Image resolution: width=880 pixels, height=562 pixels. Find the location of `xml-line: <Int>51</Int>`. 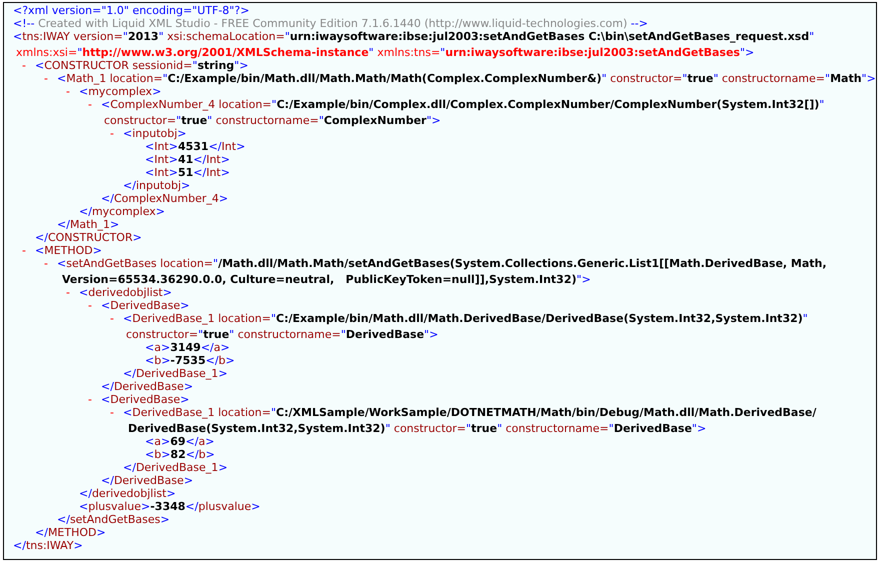

xml-line: <Int>51</Int> is located at coordinates (187, 172).